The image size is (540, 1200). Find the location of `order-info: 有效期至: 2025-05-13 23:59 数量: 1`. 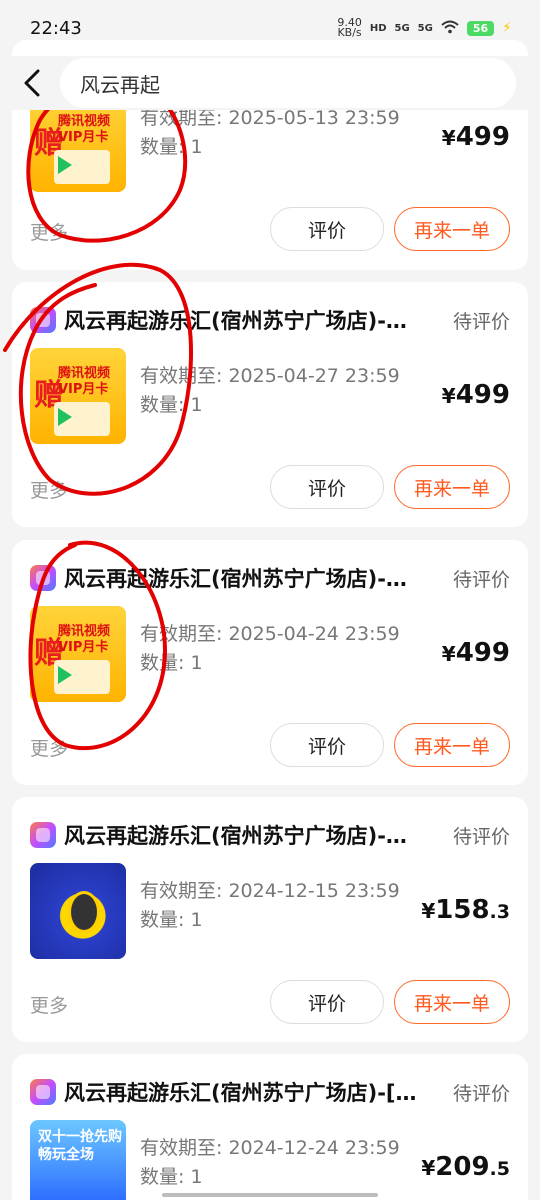

order-info: 有效期至: 2025-05-13 23:59 数量: 1 is located at coordinates (270, 132).